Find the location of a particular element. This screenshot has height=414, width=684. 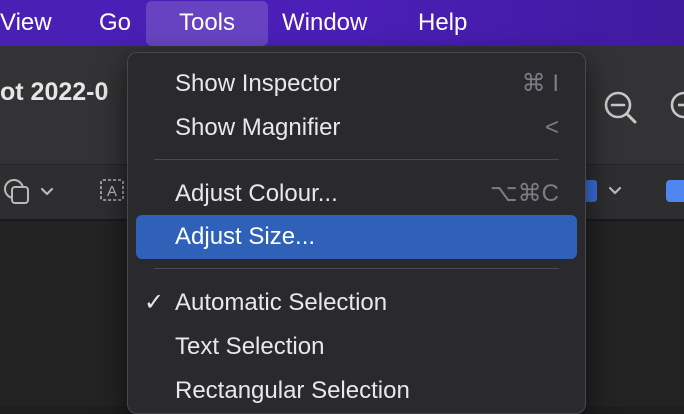

menu-item-label: Automatic Selection is located at coordinates (281, 302).